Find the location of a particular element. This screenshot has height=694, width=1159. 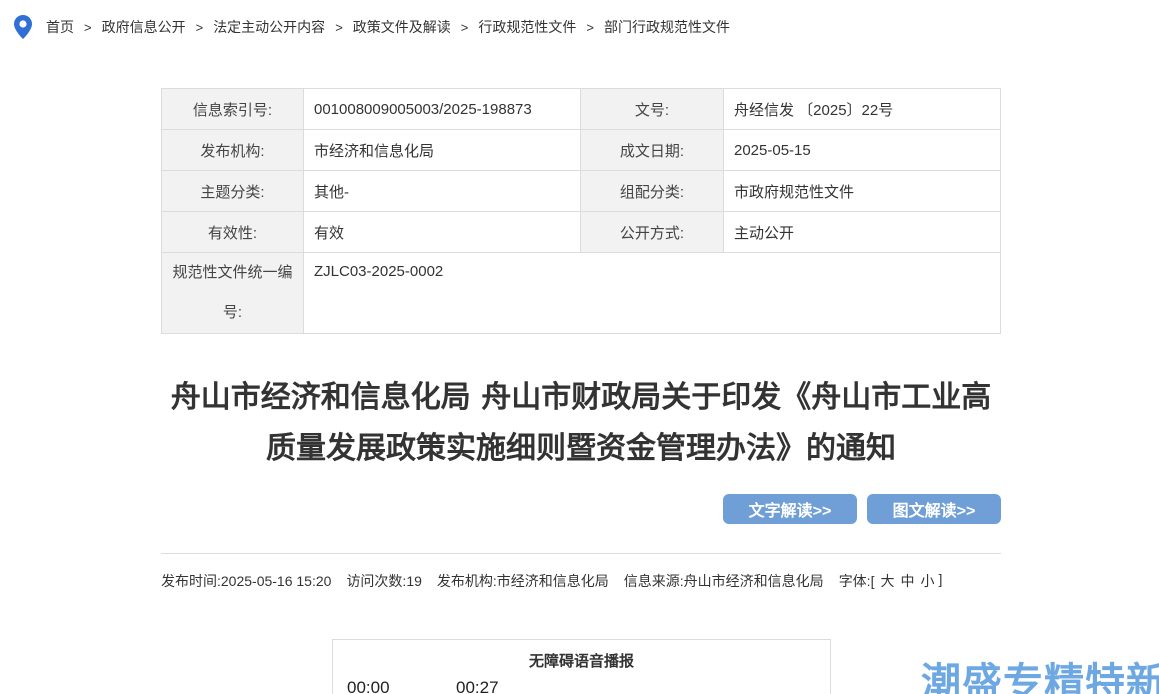

audio-player-title: 无障碍语音播报 is located at coordinates (581, 661).